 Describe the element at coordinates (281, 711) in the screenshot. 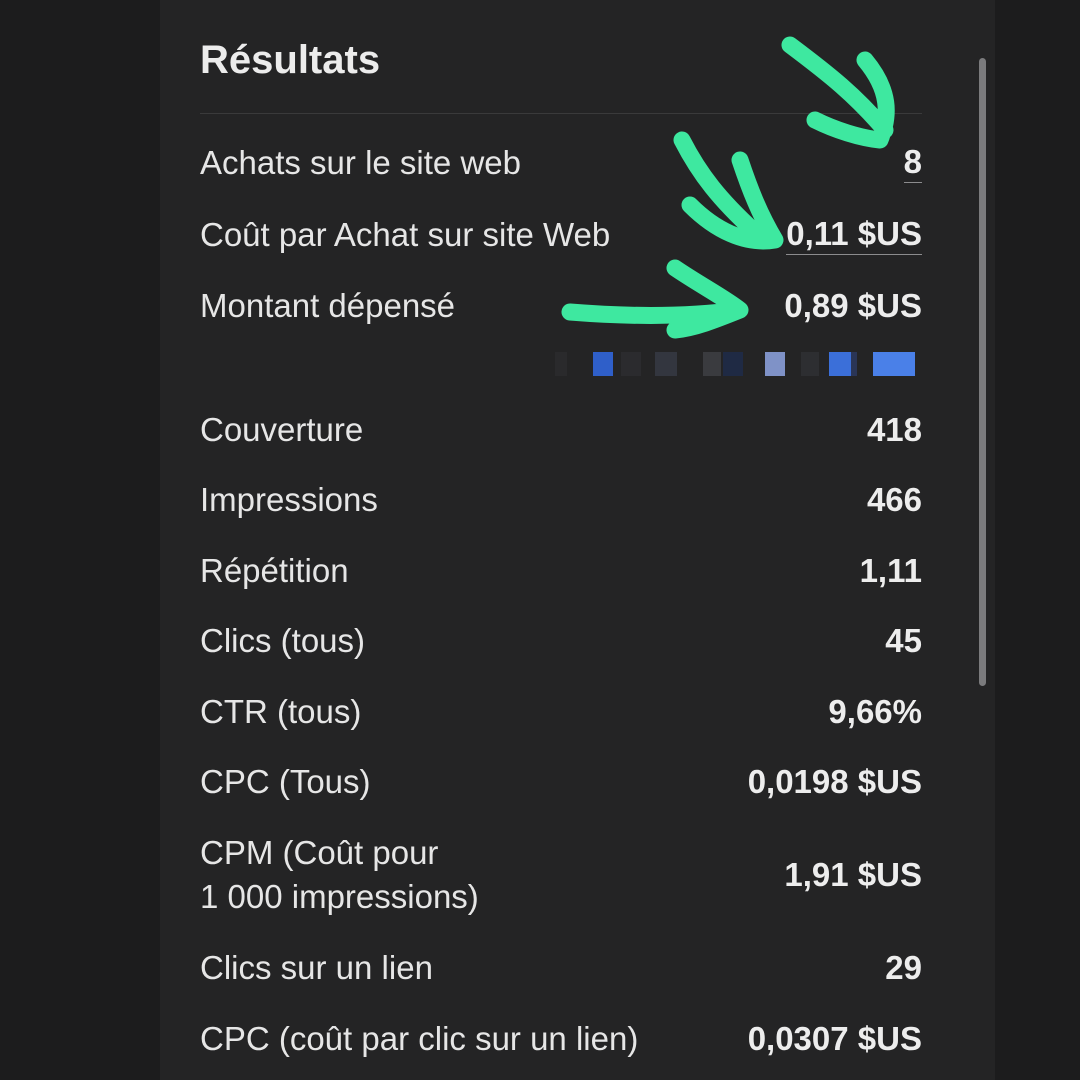

I see `metric-label: CTR (tous)` at that location.